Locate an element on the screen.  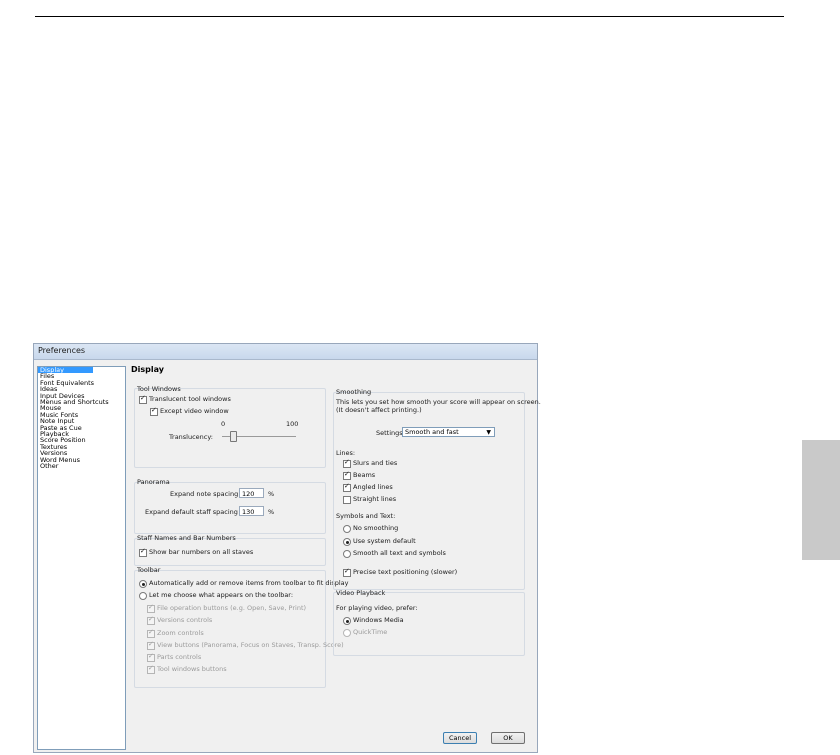
tool-windows-buttons-checkbox is located at coordinates (151, 669).